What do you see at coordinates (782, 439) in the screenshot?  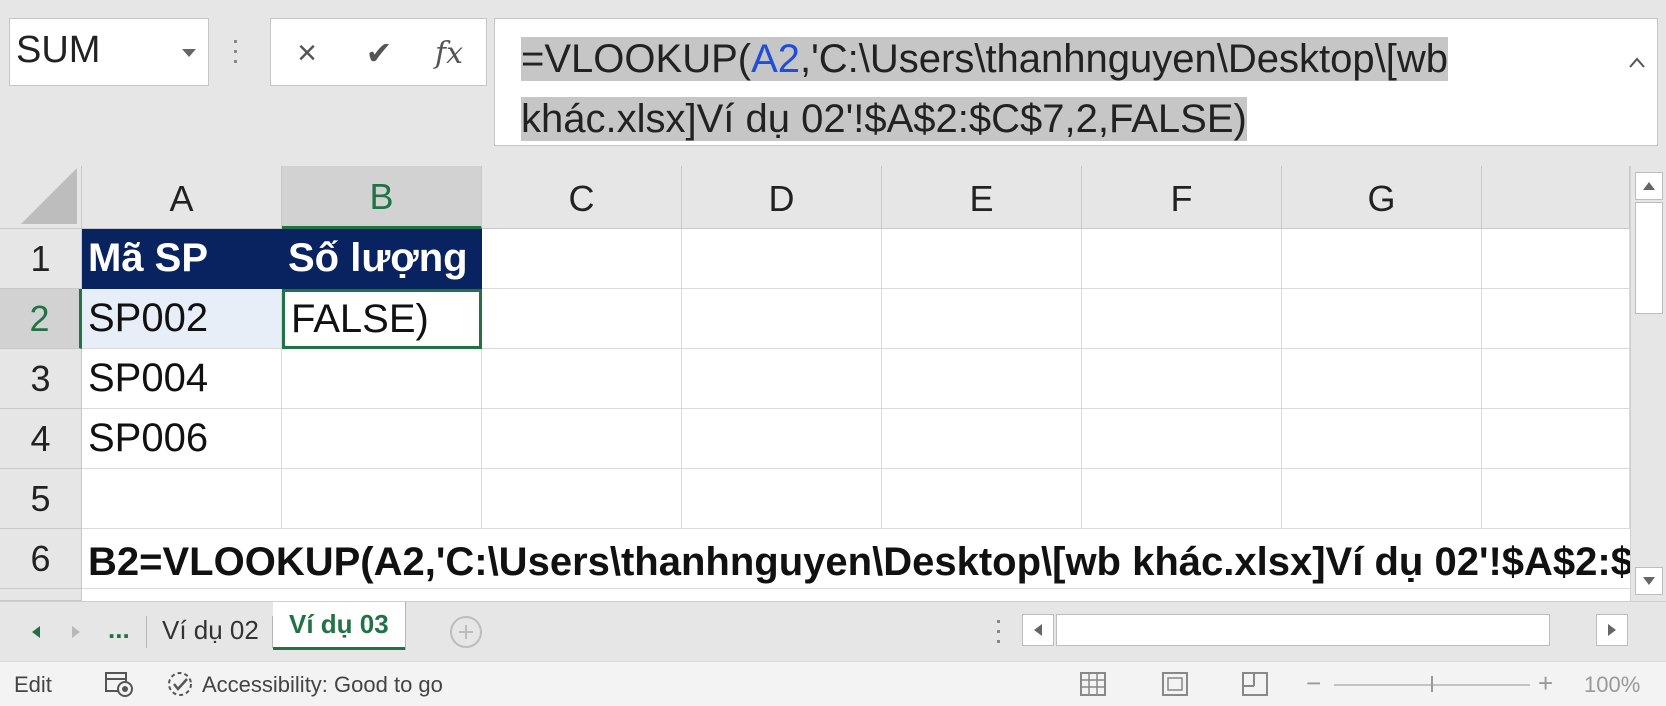 I see `cell-d4` at bounding box center [782, 439].